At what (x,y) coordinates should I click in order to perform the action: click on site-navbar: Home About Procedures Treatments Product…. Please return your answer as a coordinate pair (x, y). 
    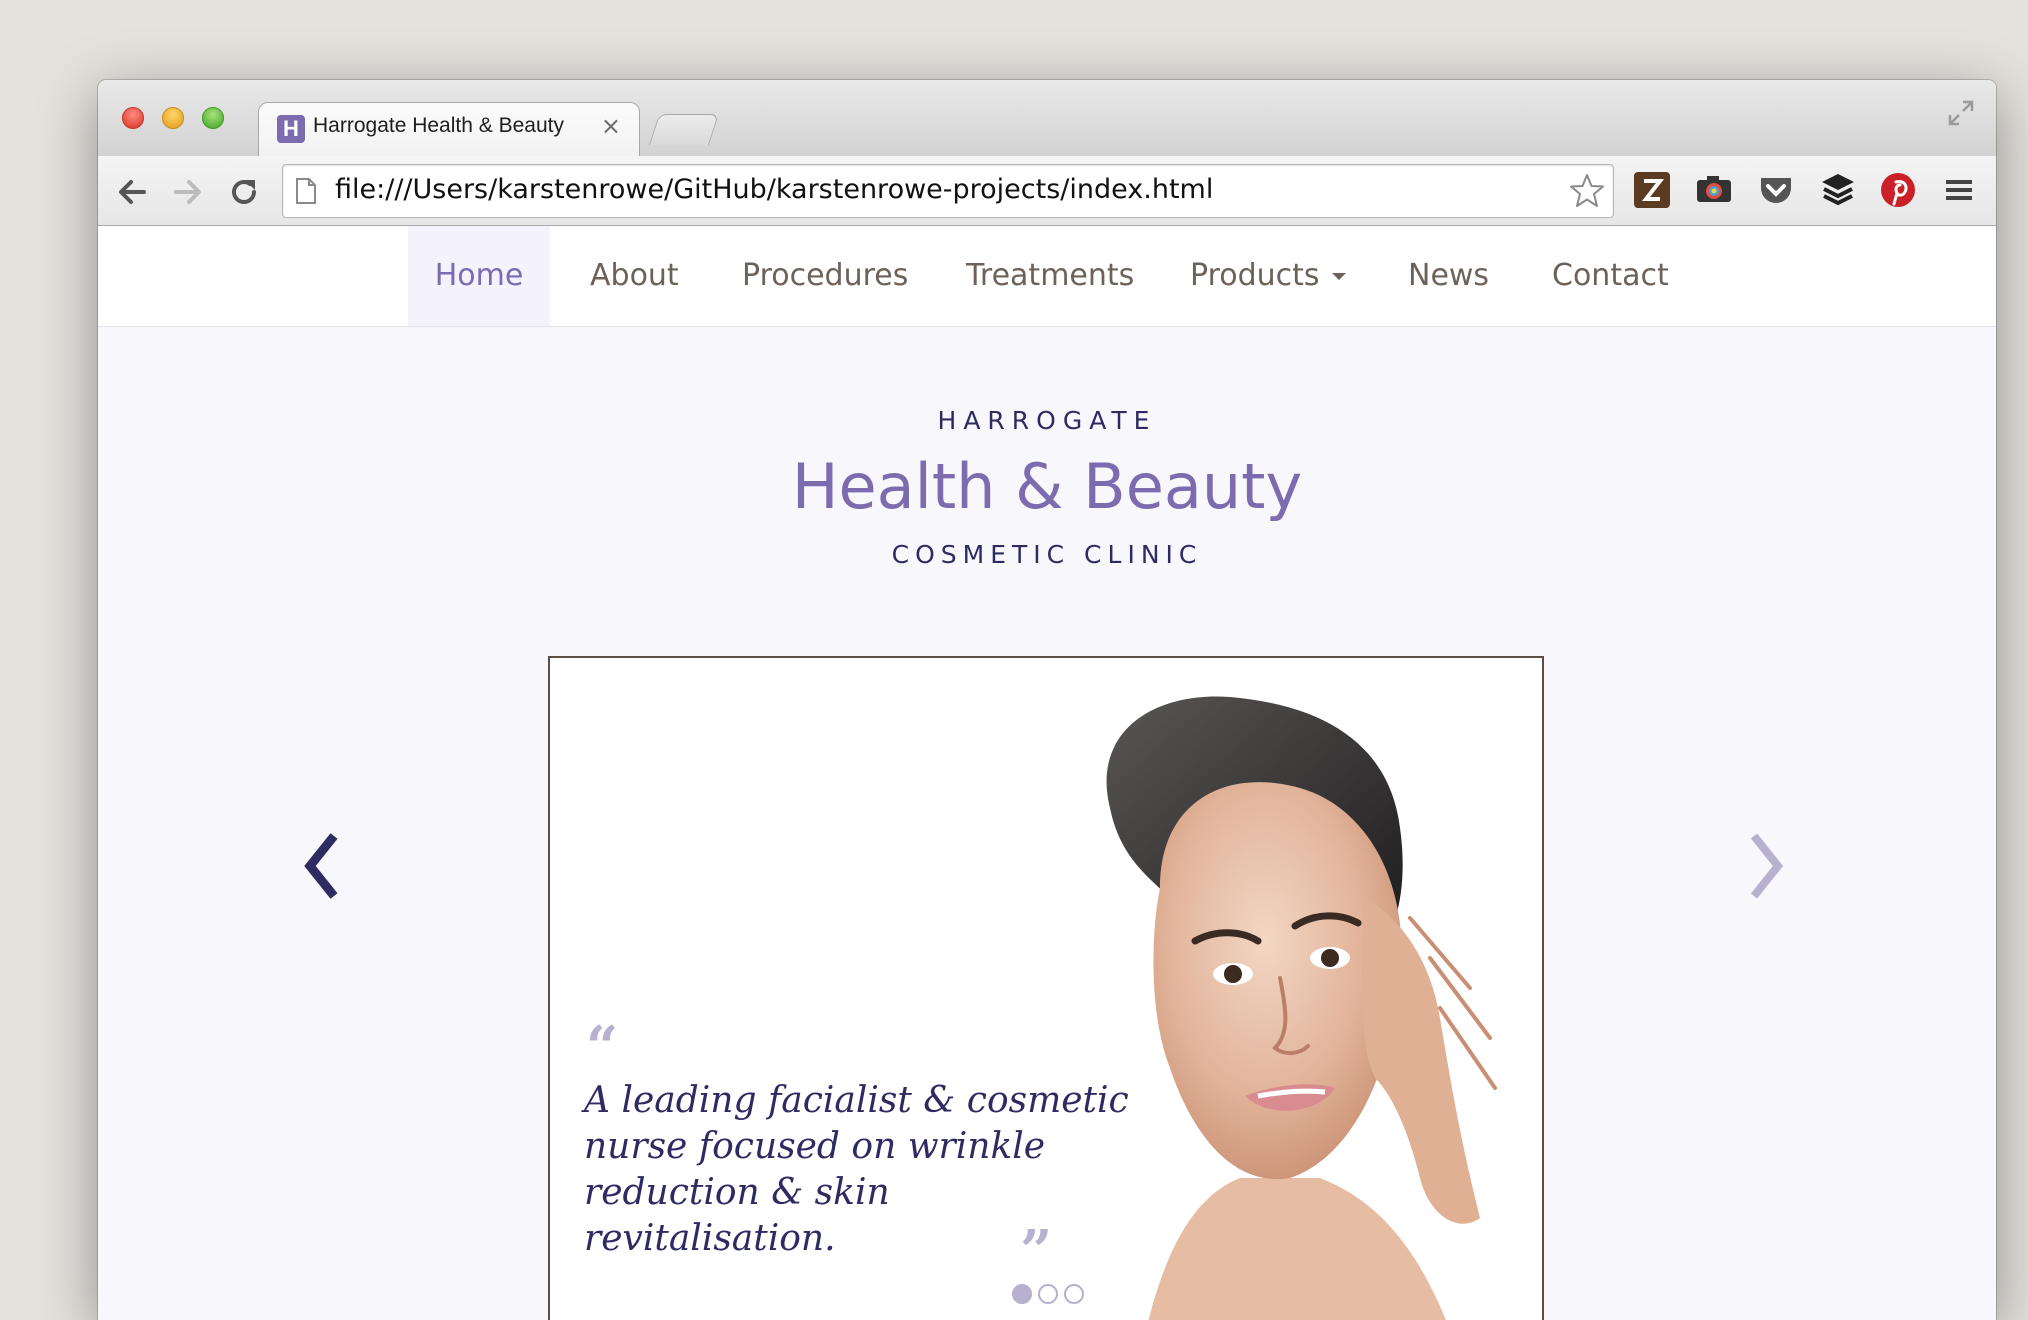
    Looking at the image, I should click on (1047, 276).